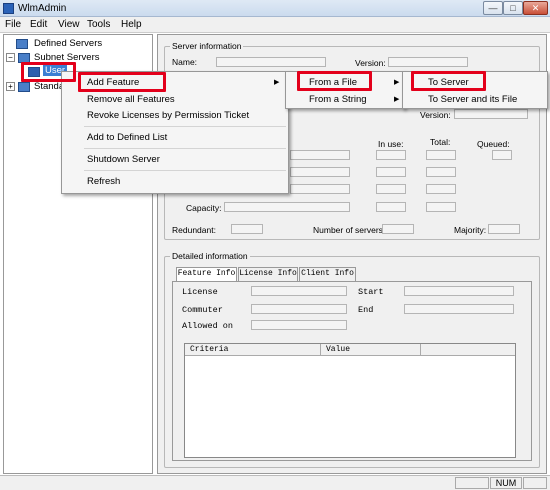 This screenshot has width=550, height=490. Describe the element at coordinates (338, 99) in the screenshot. I see `menu-item-from-a-string: From a String` at that location.